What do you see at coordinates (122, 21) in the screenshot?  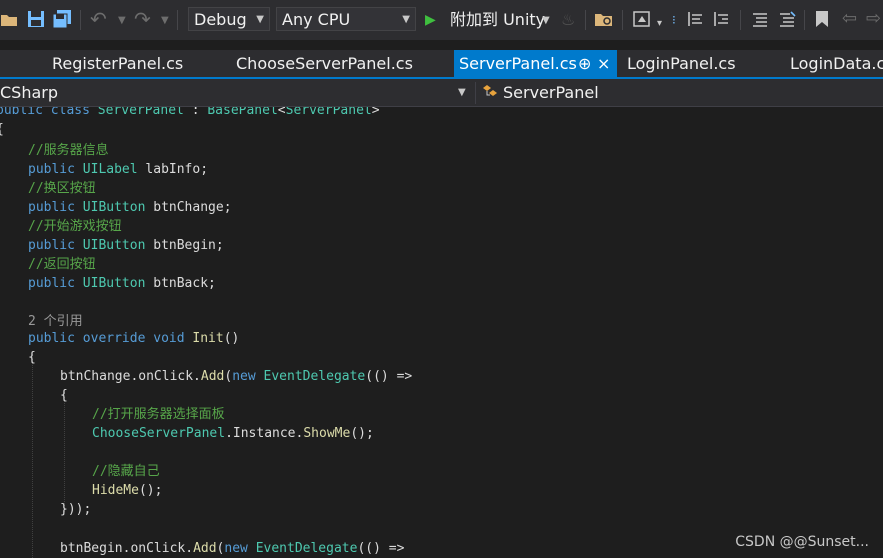 I see `undo-dropdown-icon: ▼` at bounding box center [122, 21].